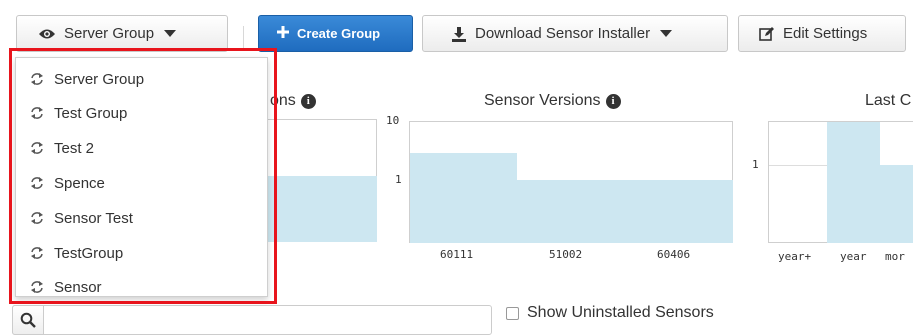 Image resolution: width=913 pixels, height=335 pixels. Describe the element at coordinates (888, 100) in the screenshot. I see `chart-title-partial-right: Last C` at that location.